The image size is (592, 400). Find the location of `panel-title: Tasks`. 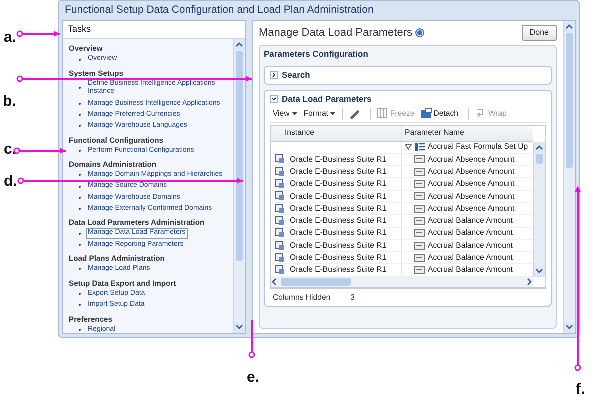

panel-title: Tasks is located at coordinates (154, 30).